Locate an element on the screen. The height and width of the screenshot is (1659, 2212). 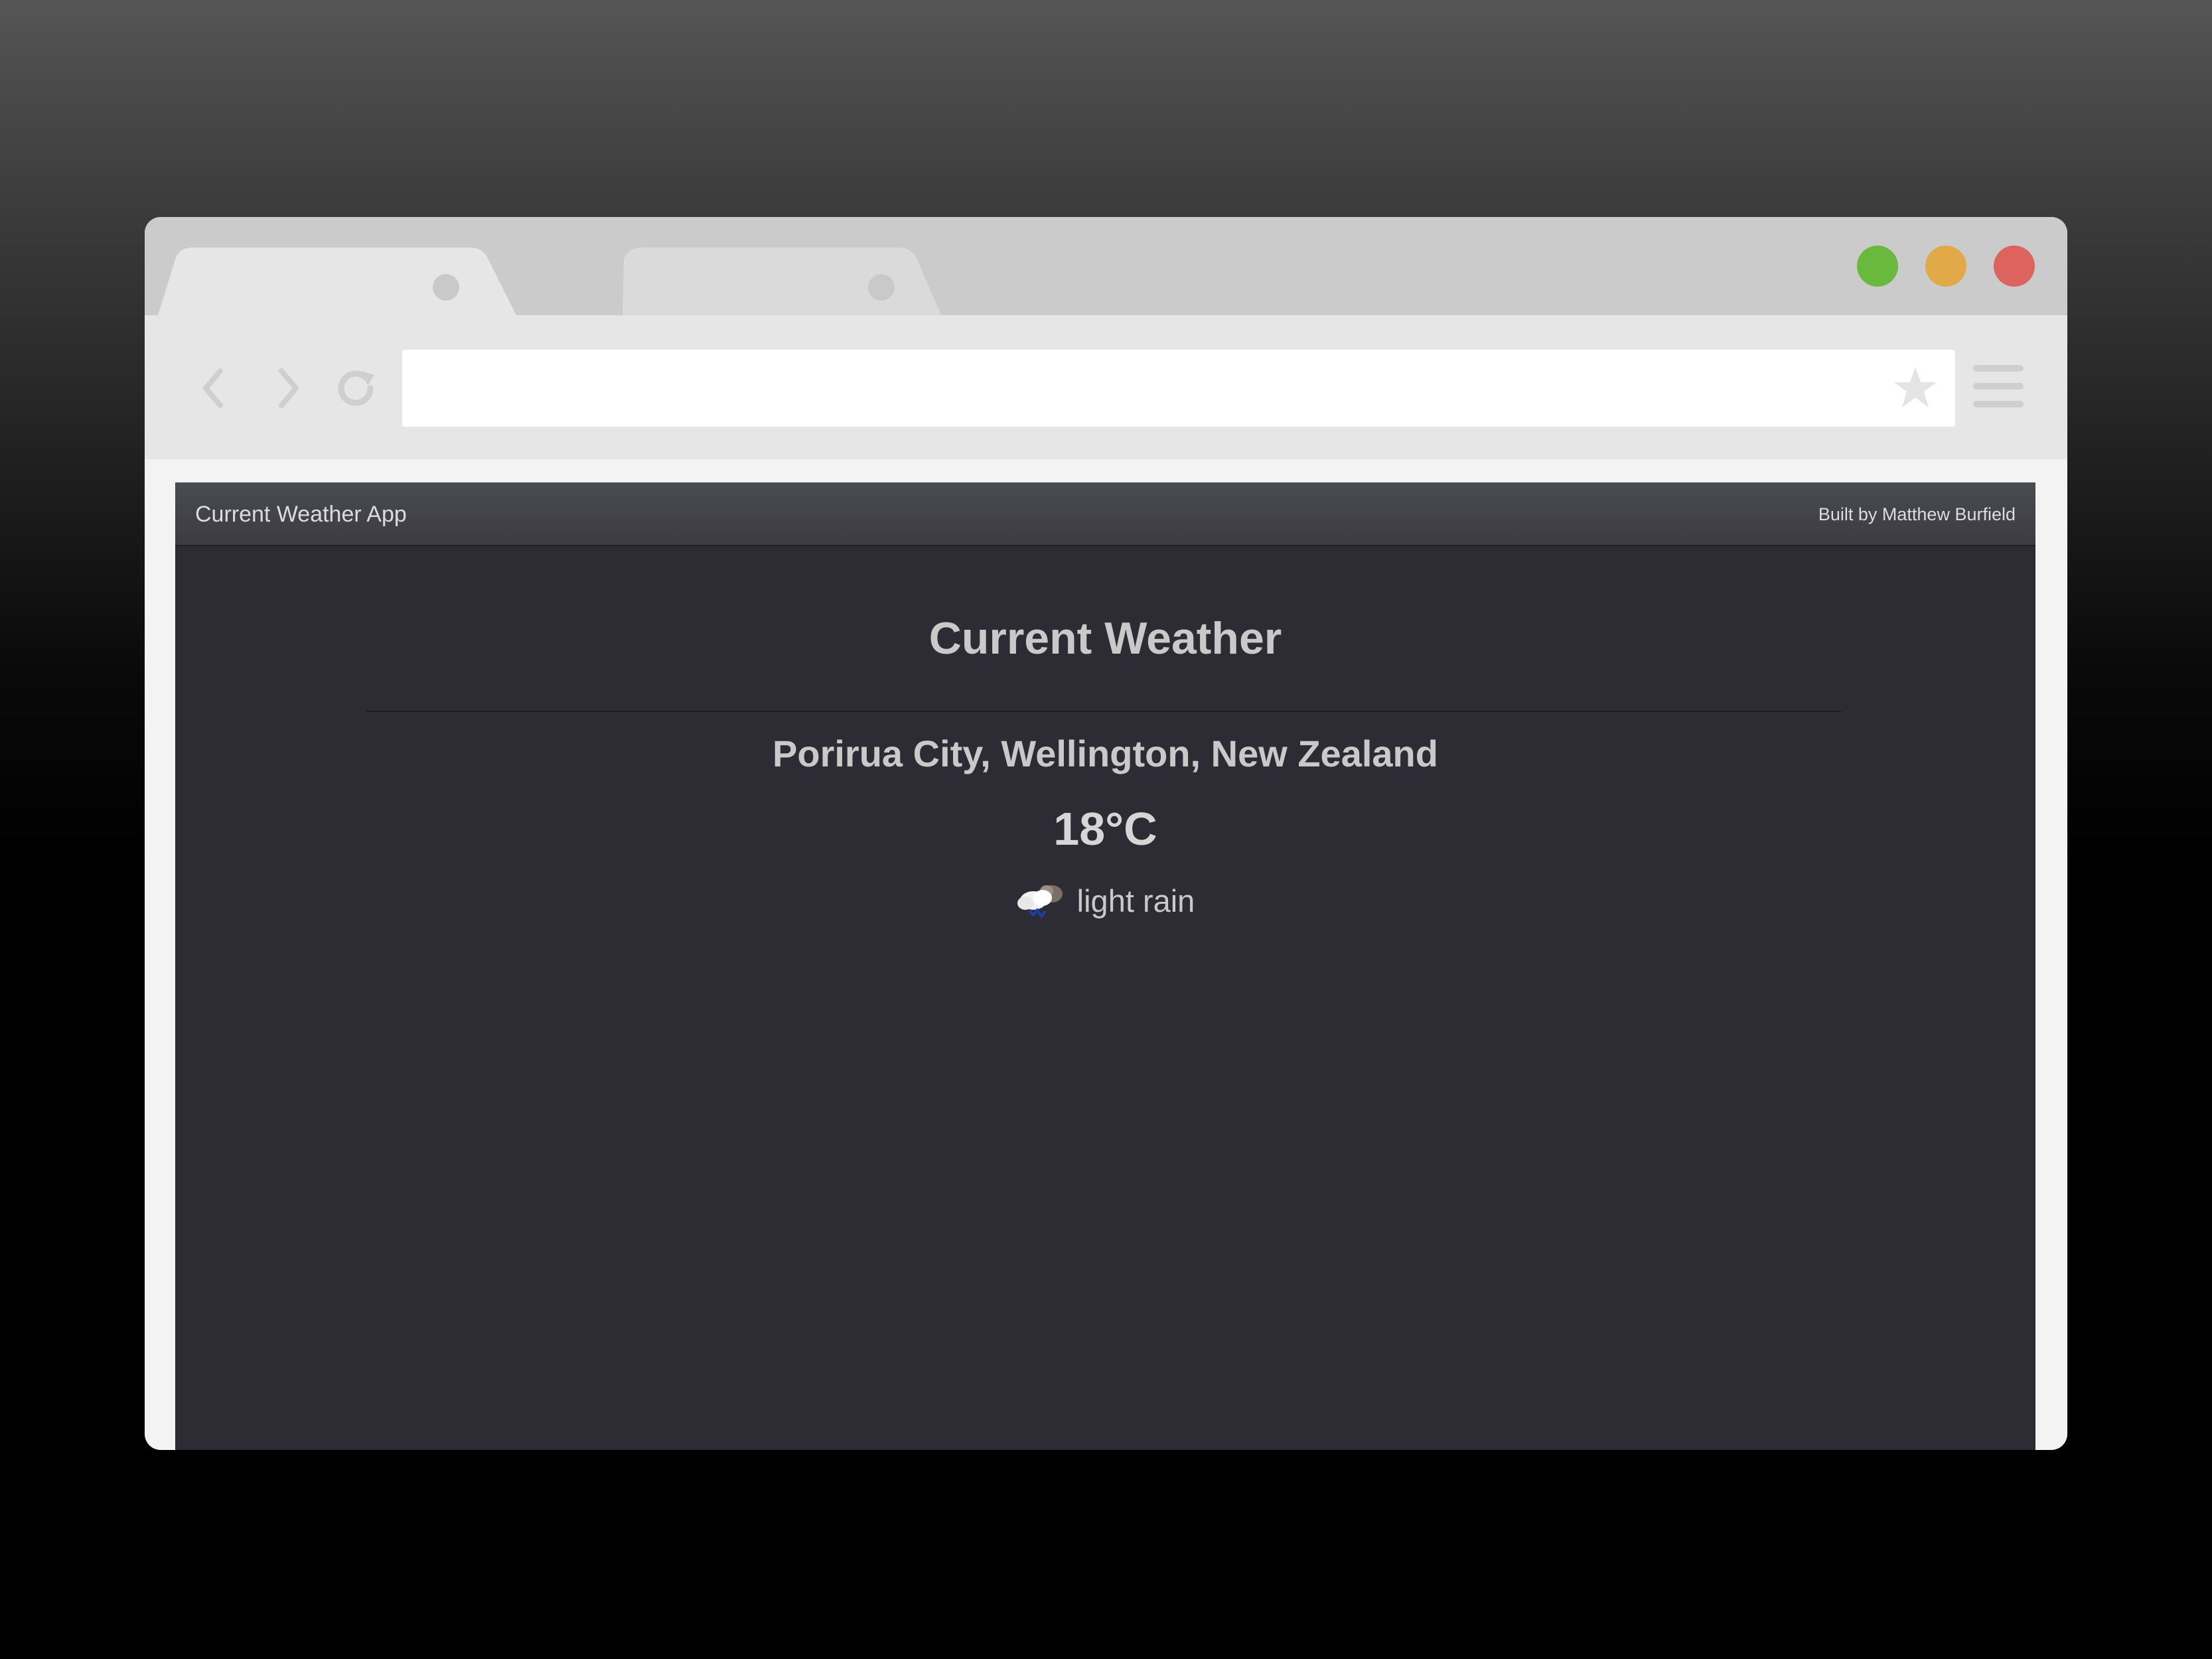
cloud-rain-icon is located at coordinates (1040, 901).